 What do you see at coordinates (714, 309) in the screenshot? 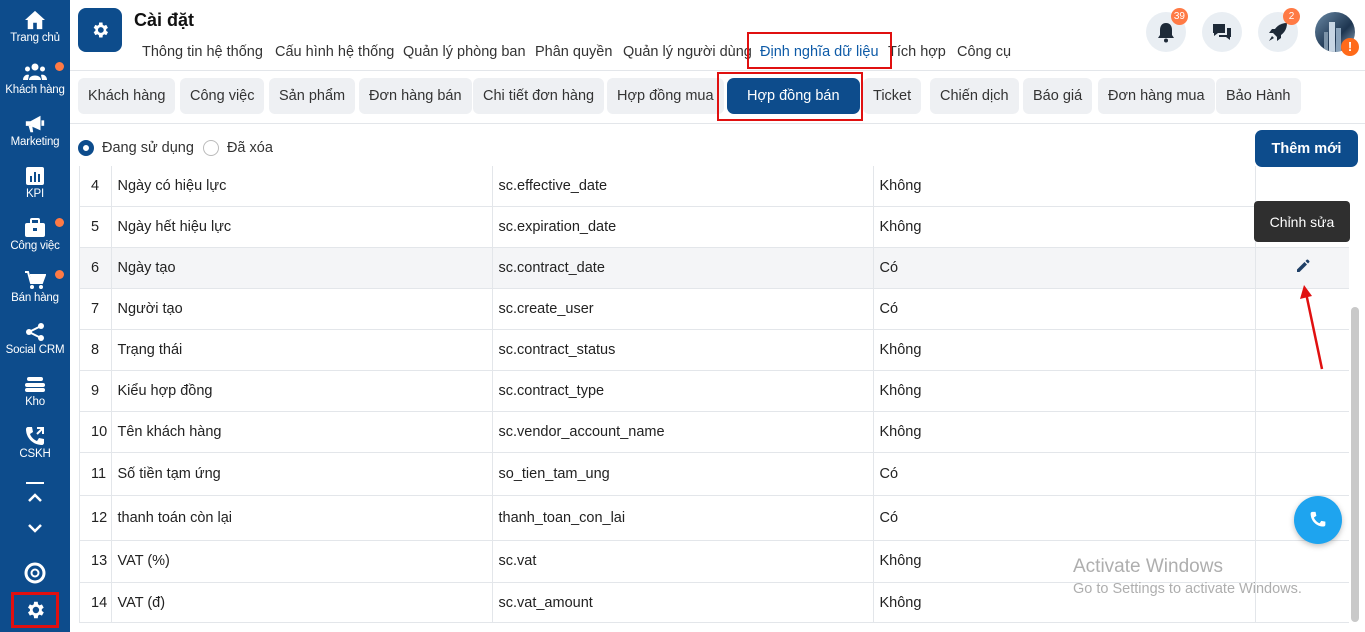
I see `table-row: 7 Người tạo sc.create_user Có` at bounding box center [714, 309].